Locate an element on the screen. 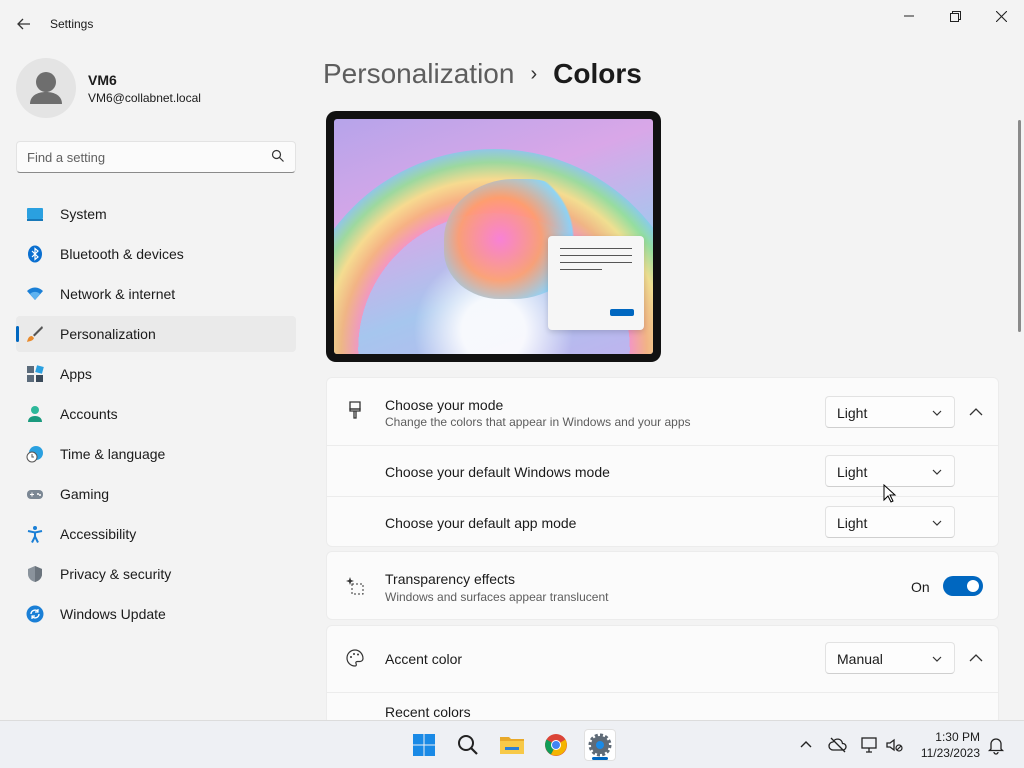 The height and width of the screenshot is (768, 1024). wallpaper-preview is located at coordinates (493, 236).